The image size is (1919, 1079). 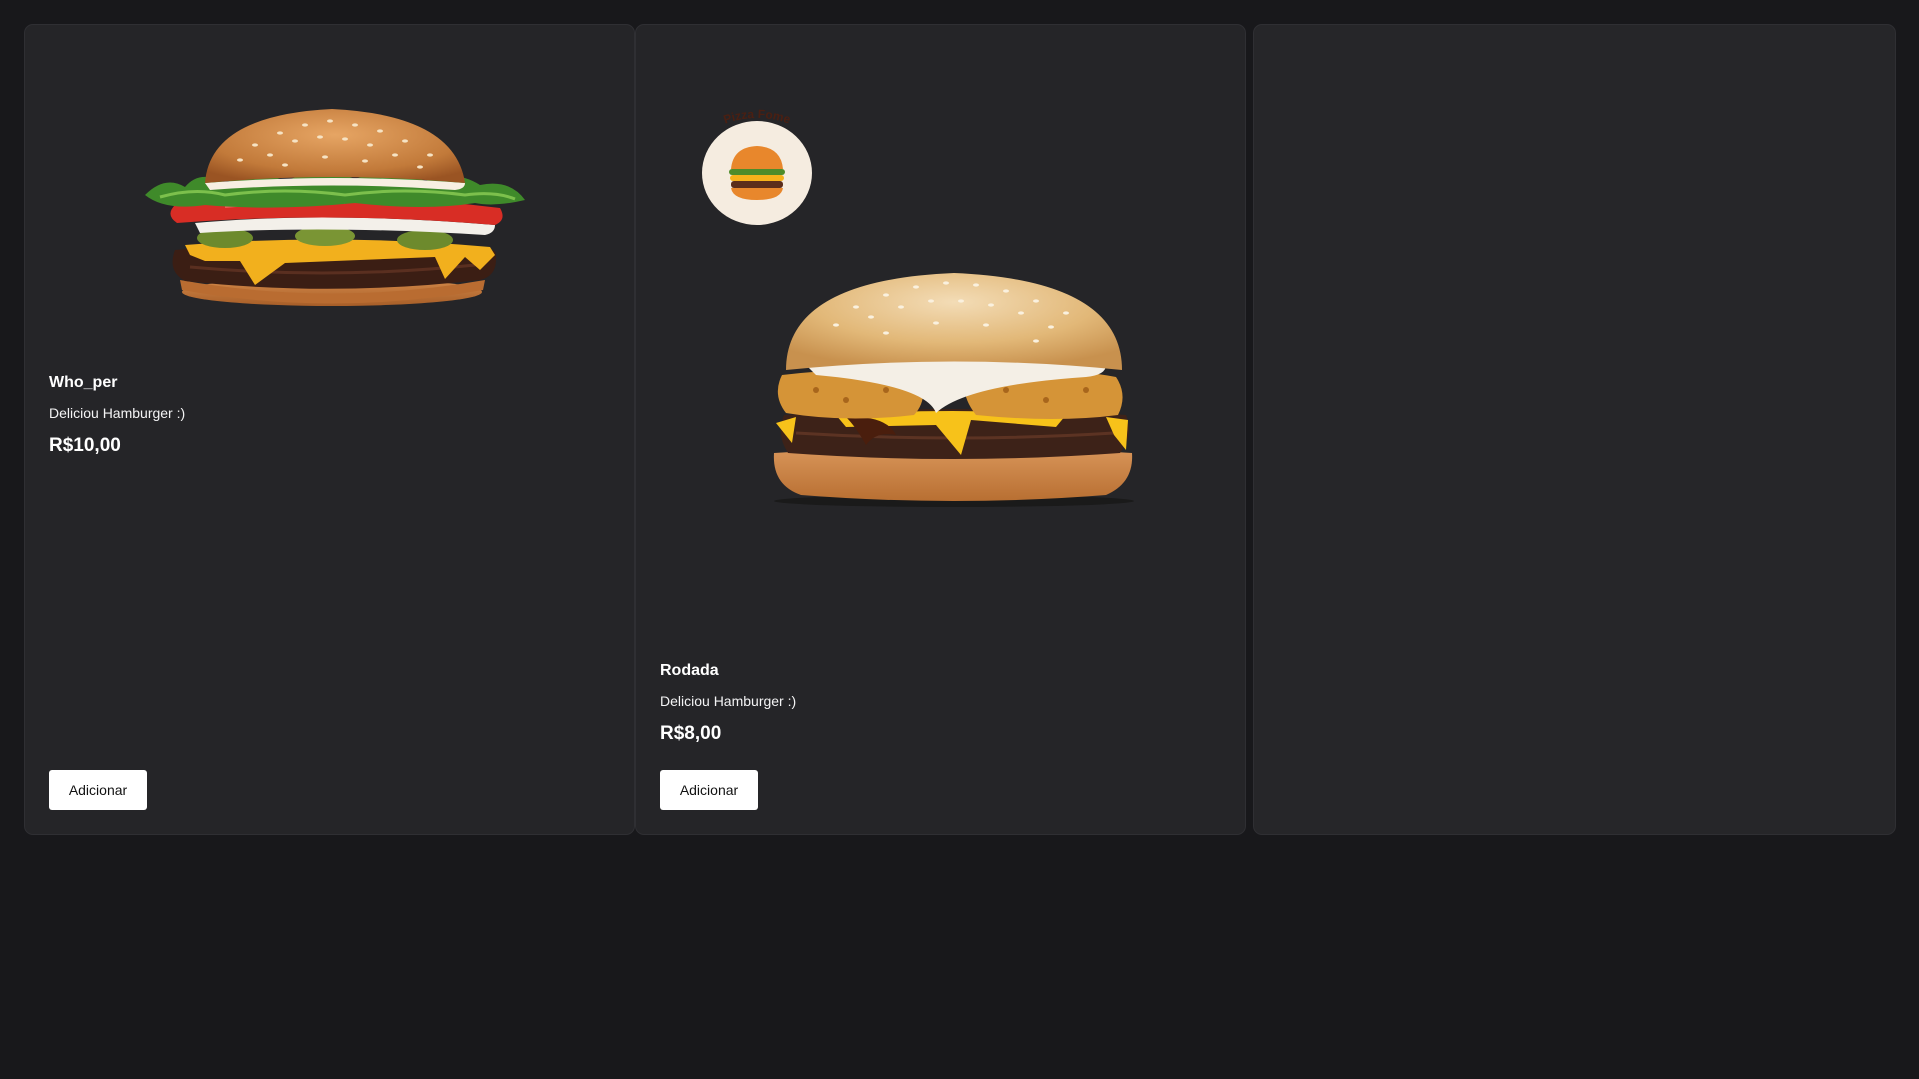 I want to click on product-name: Rodada, so click(x=689, y=670).